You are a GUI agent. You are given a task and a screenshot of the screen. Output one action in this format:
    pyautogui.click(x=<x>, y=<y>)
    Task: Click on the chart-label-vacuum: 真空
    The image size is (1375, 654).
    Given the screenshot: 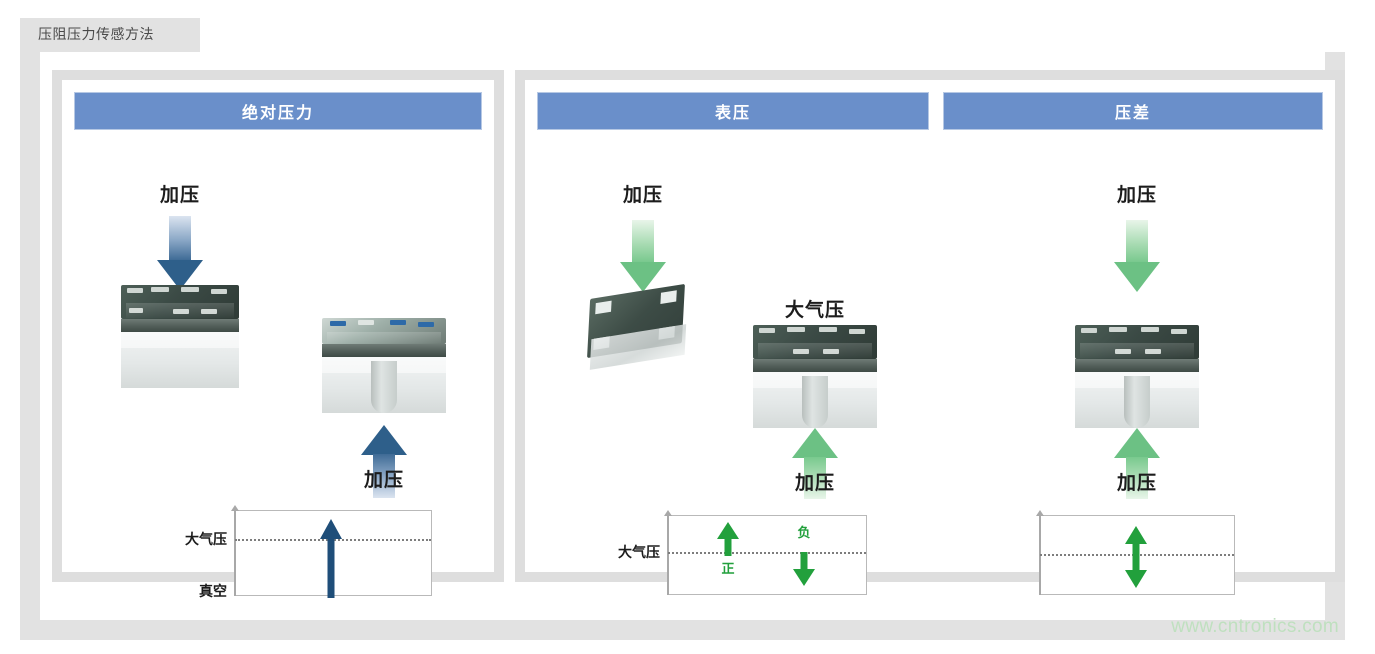 What is the action you would take?
    pyautogui.click(x=213, y=591)
    